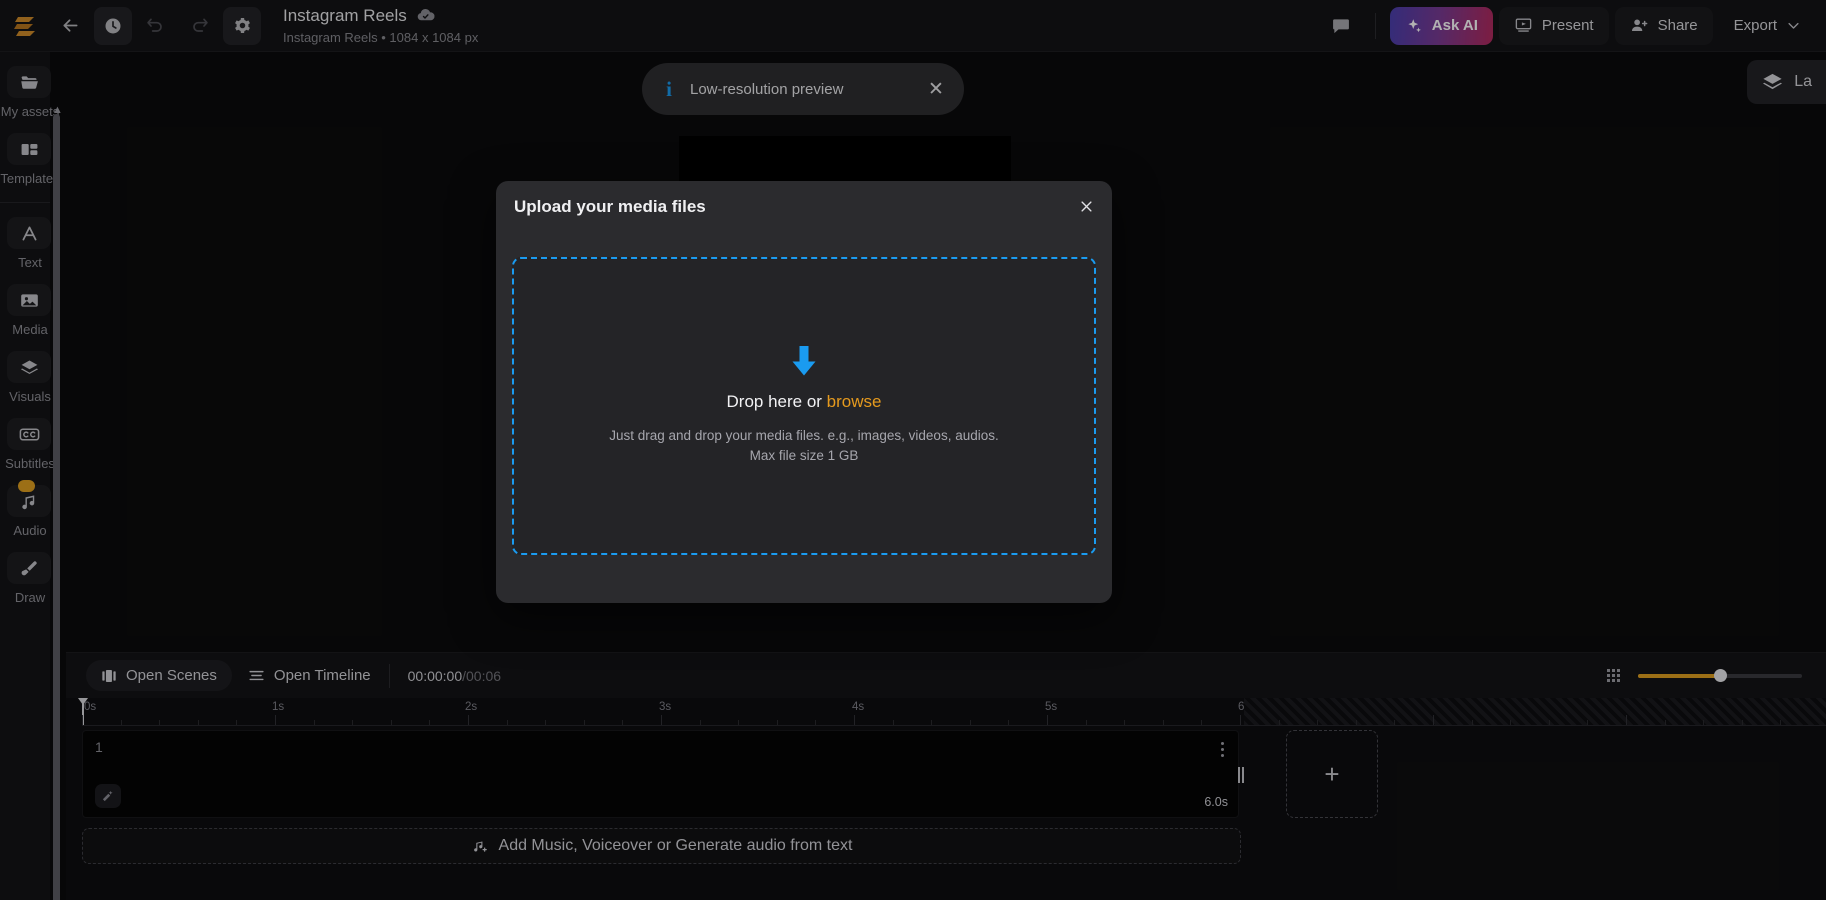 The width and height of the screenshot is (1826, 900). I want to click on dropzone-main-text: Drop here or browse, so click(804, 402).